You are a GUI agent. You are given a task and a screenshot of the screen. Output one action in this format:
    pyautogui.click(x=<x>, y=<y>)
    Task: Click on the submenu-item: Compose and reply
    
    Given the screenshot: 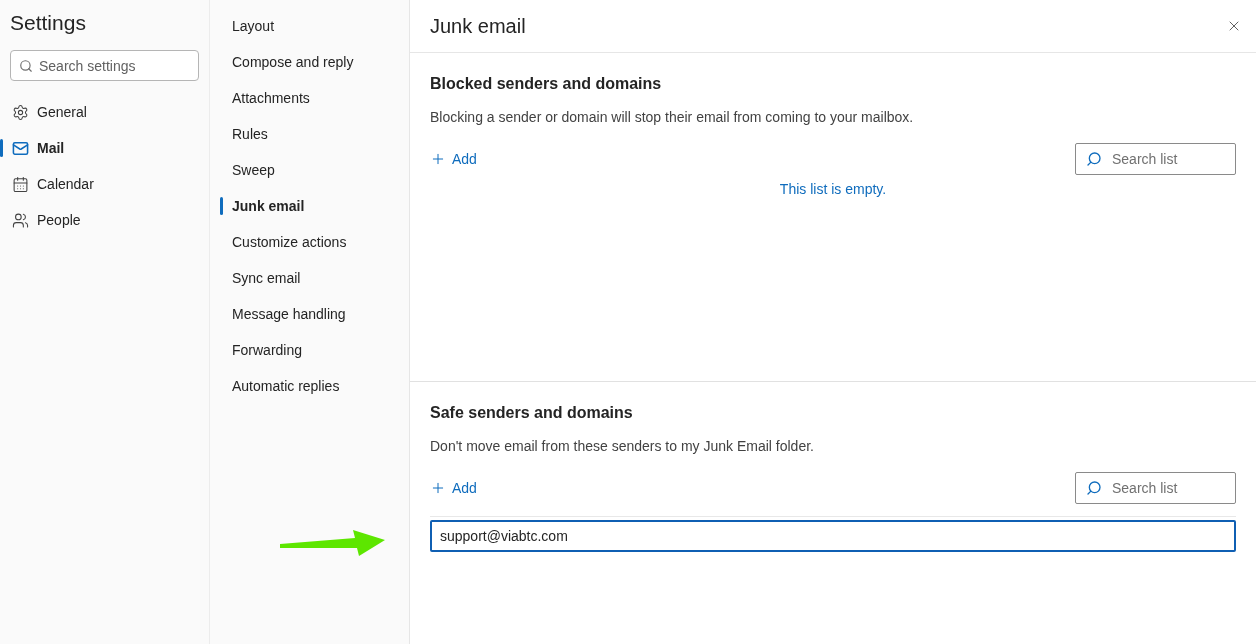 What is the action you would take?
    pyautogui.click(x=309, y=62)
    